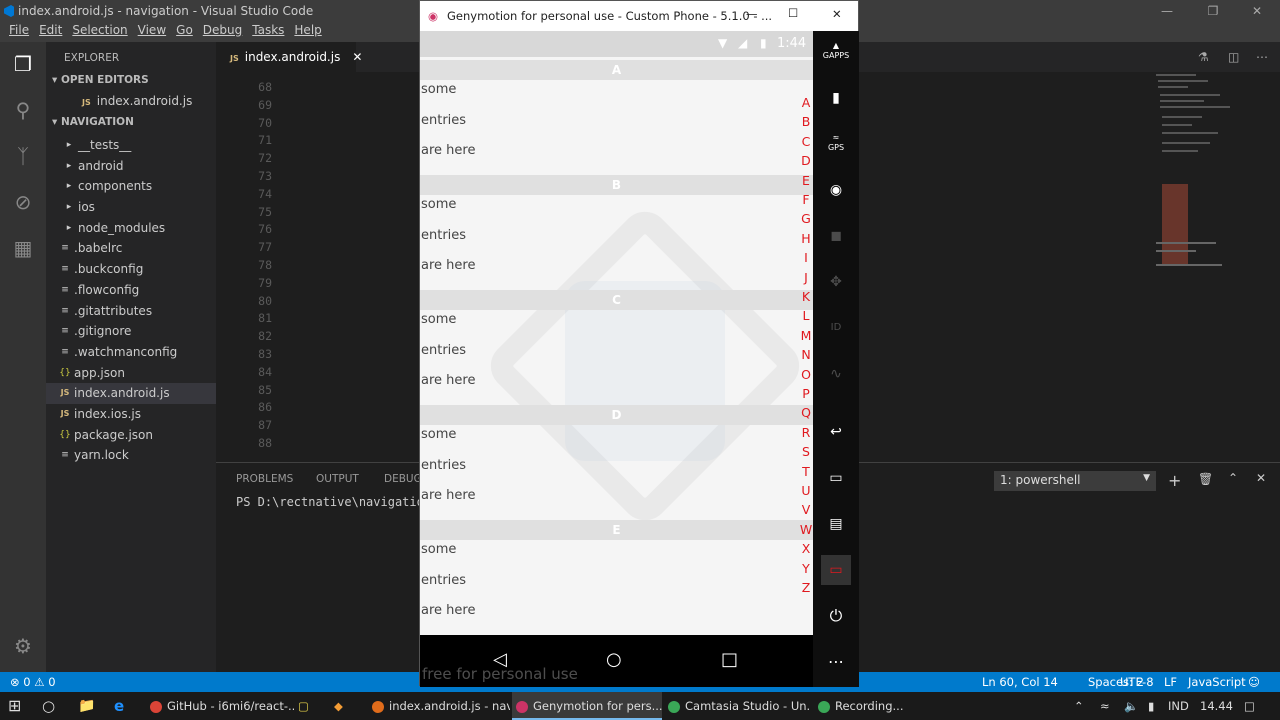 The width and height of the screenshot is (1280, 720). Describe the element at coordinates (337, 502) in the screenshot. I see `terminal-prompt: PS D:\rectnative\navigation>` at that location.